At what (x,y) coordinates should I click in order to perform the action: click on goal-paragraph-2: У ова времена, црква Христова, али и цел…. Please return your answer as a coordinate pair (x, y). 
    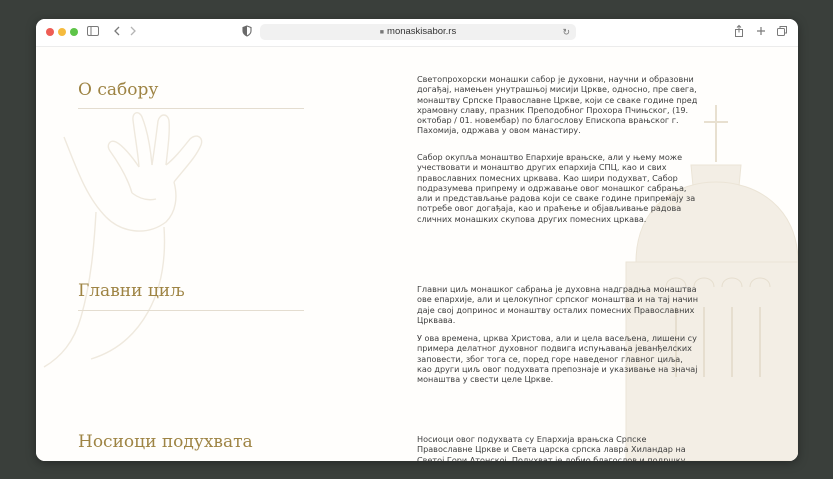
    Looking at the image, I should click on (557, 359).